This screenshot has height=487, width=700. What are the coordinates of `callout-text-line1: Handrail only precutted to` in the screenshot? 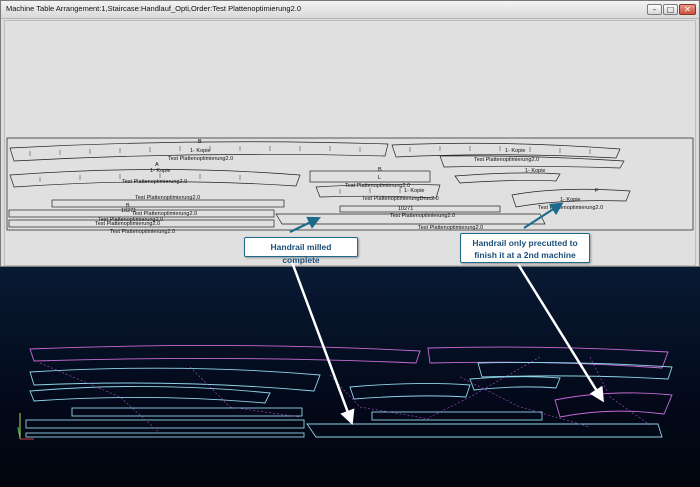 It's located at (525, 243).